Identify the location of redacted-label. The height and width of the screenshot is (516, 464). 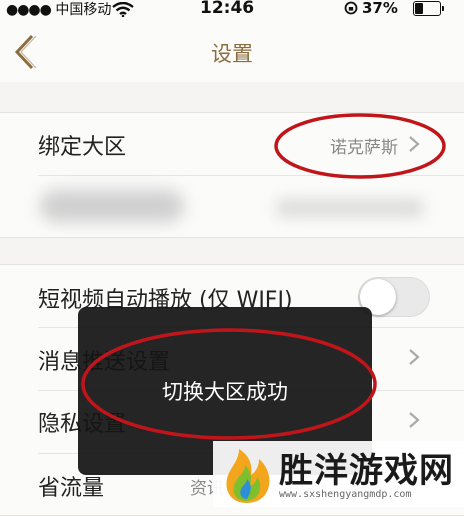
(112, 206).